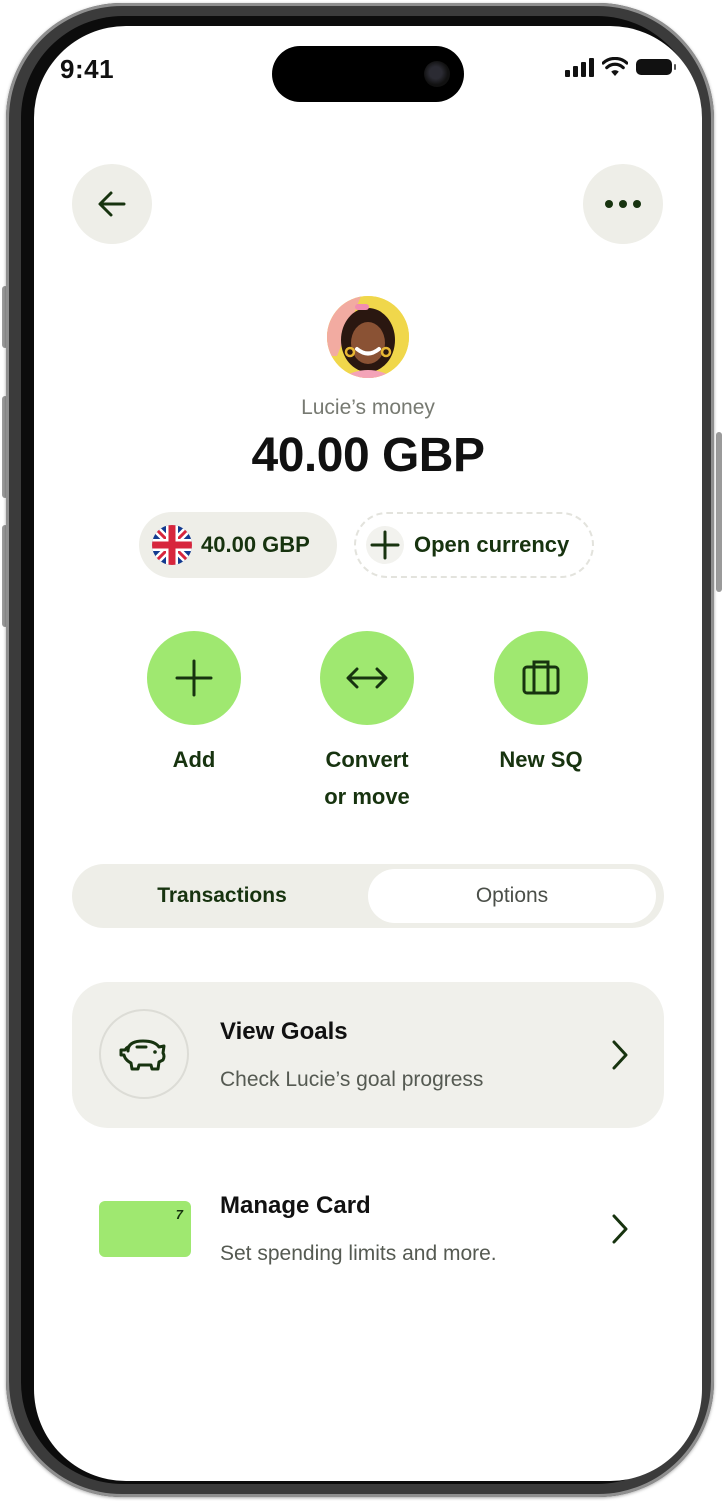  I want to click on gbp-balance-chip: 40.00 GBP, so click(238, 545).